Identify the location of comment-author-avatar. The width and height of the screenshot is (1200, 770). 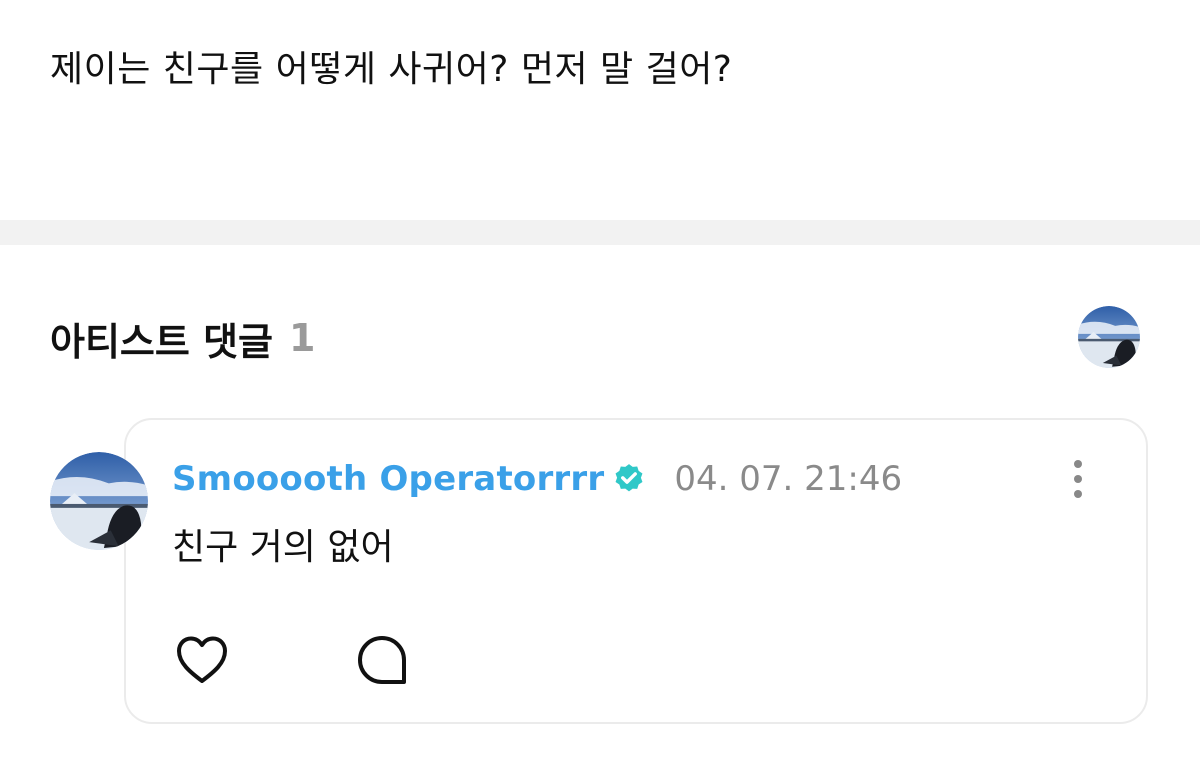
(99, 501).